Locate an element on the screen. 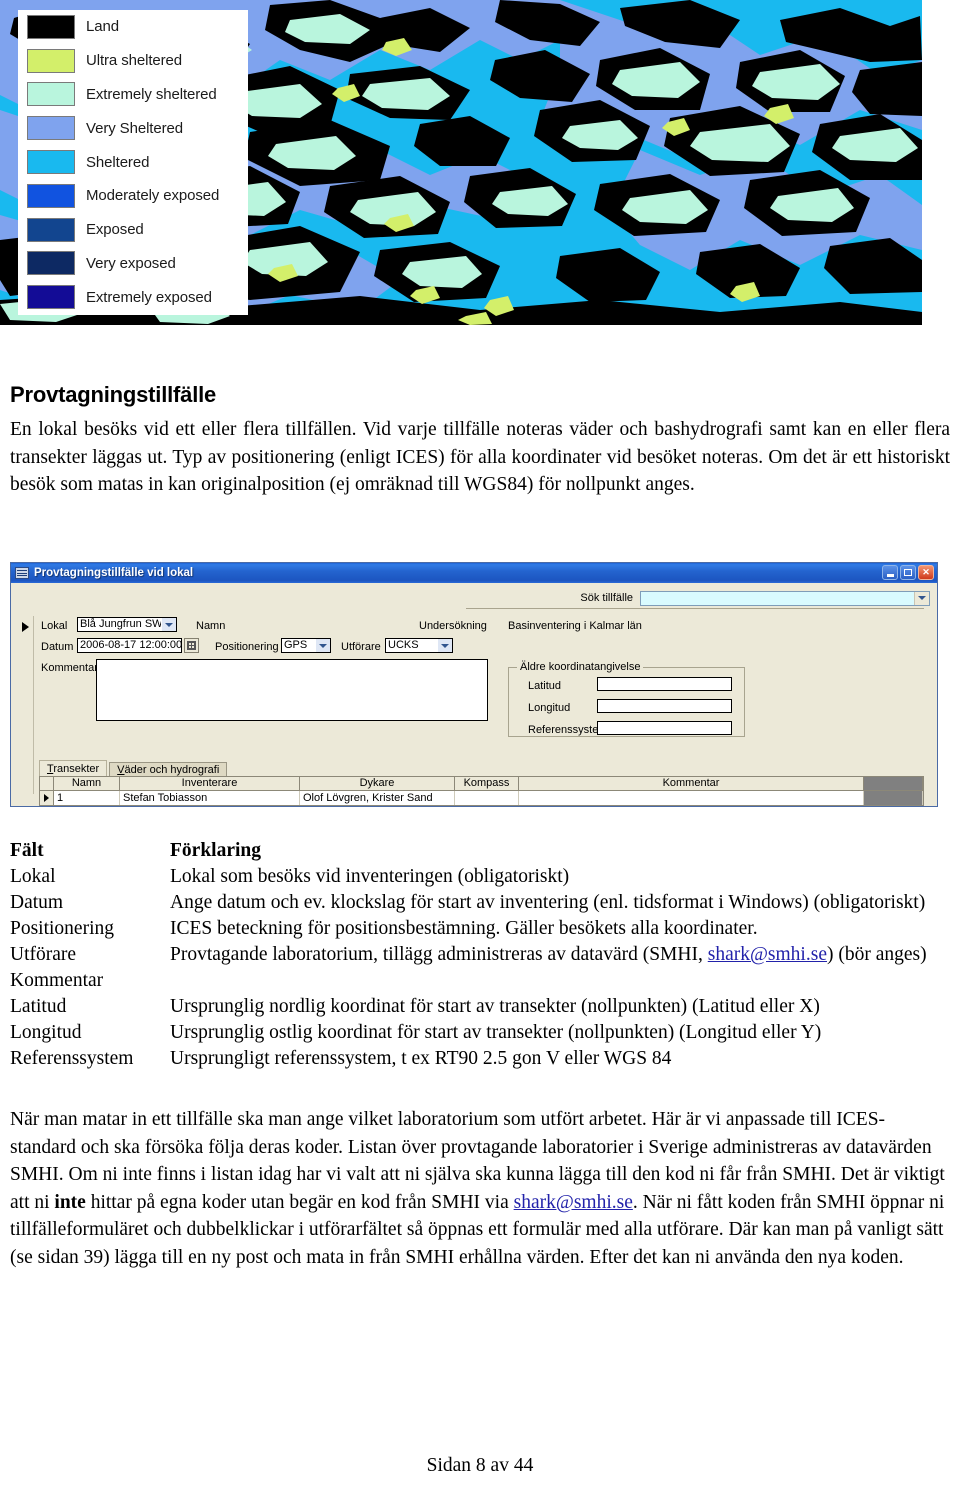 This screenshot has width=960, height=1507. cell-namn: 1 is located at coordinates (87, 798).